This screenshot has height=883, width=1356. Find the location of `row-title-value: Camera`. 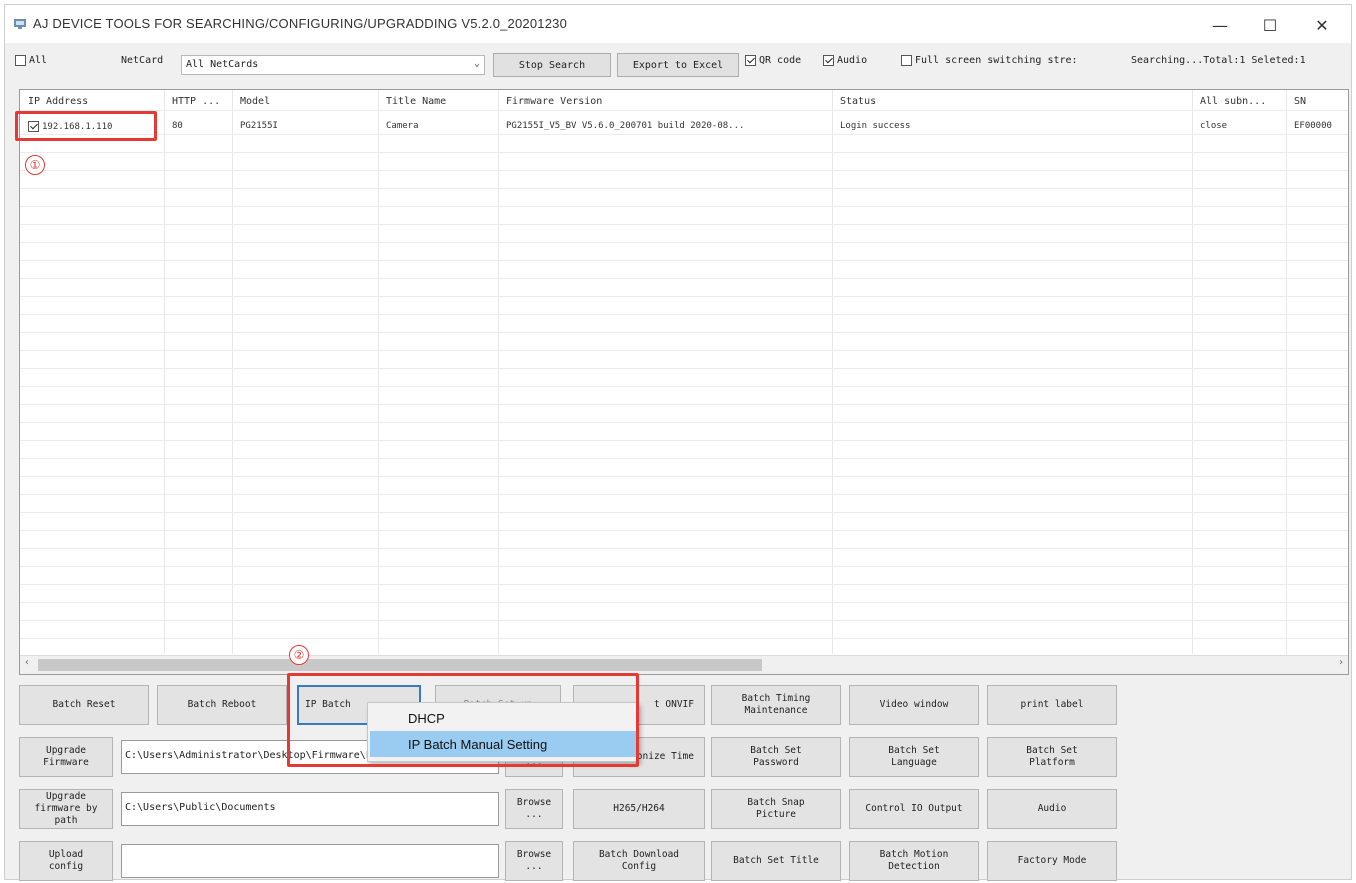

row-title-value: Camera is located at coordinates (402, 126).